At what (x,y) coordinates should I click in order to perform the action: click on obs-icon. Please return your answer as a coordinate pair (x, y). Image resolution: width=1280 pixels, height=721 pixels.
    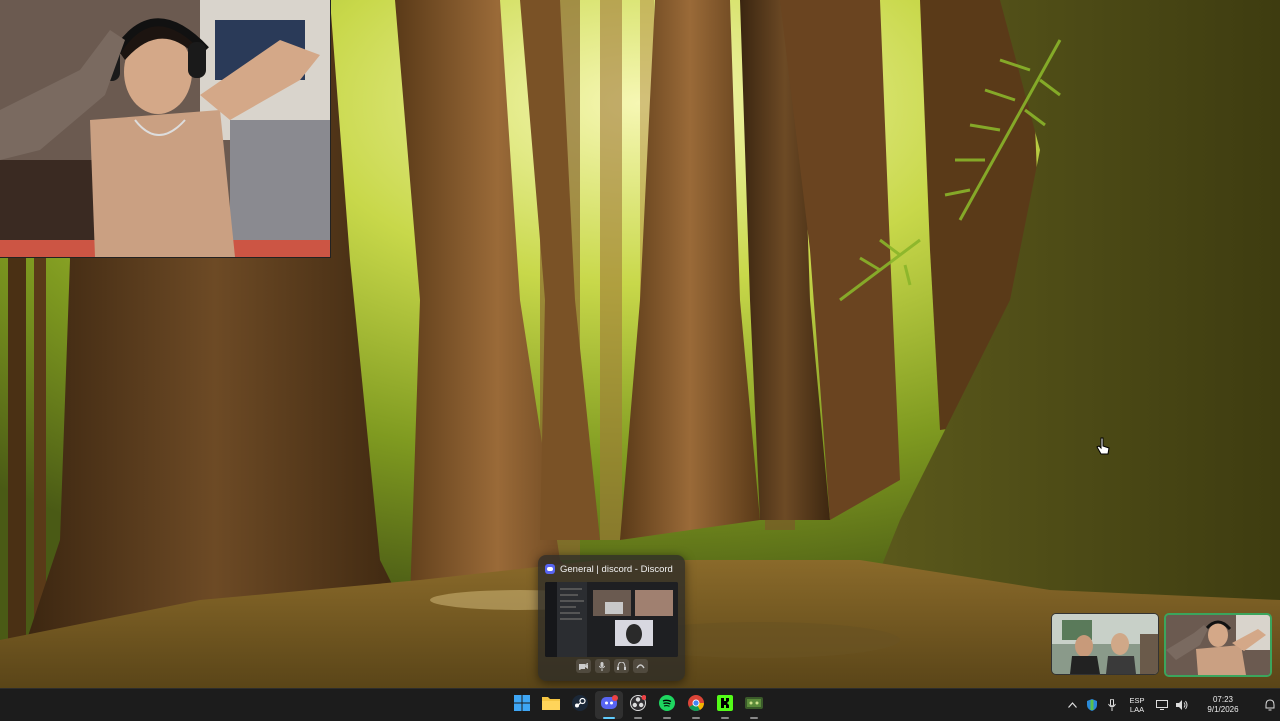
    Looking at the image, I should click on (638, 705).